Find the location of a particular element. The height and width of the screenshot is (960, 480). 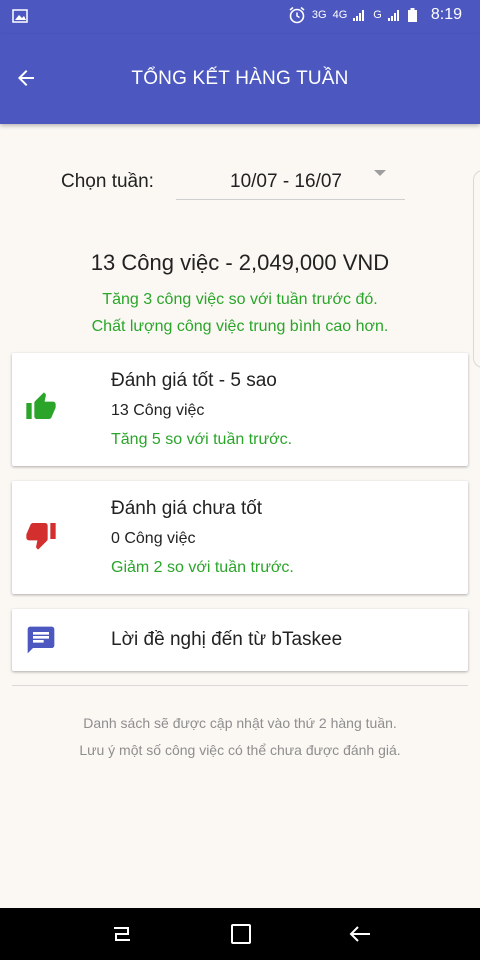

week-dropdown: 10/07 - 16/07 is located at coordinates (290, 180).